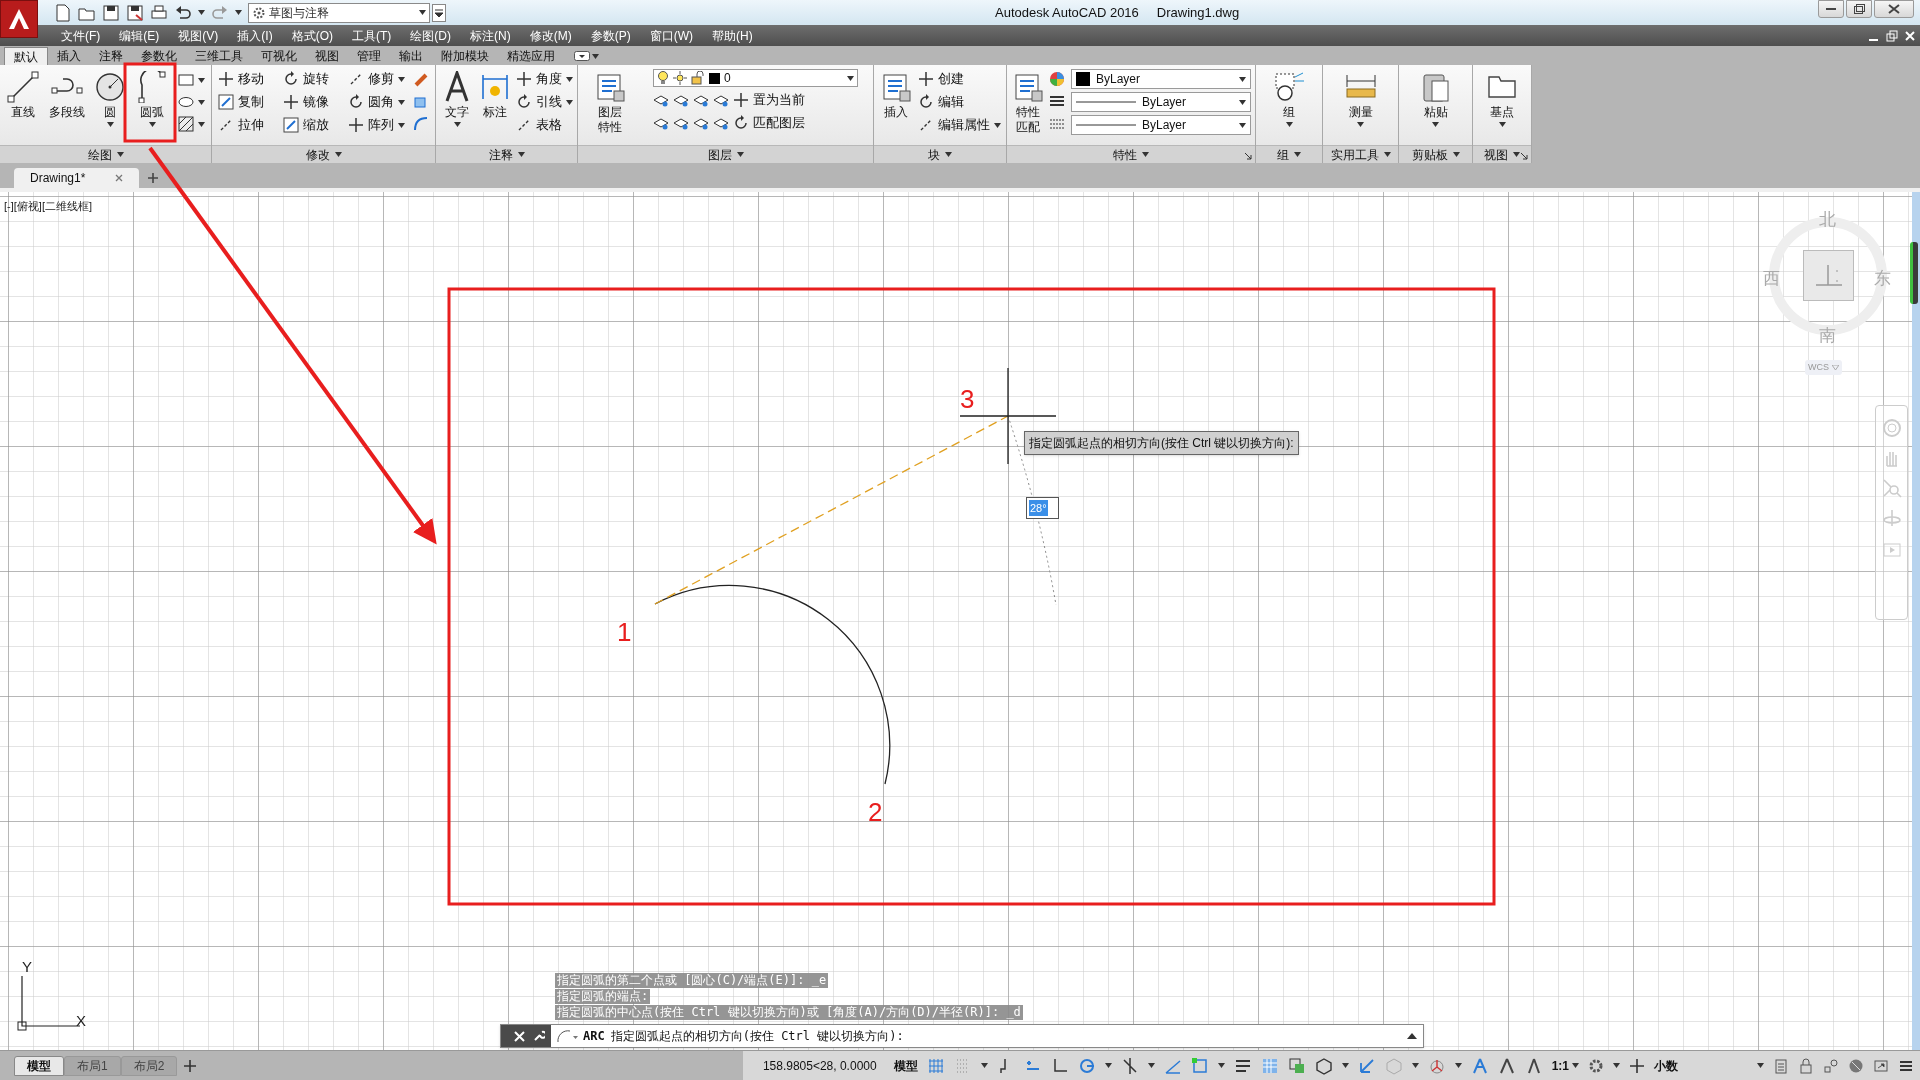 The height and width of the screenshot is (1080, 1920). Describe the element at coordinates (1914, 273) in the screenshot. I see `scrollbar-thumb` at that location.